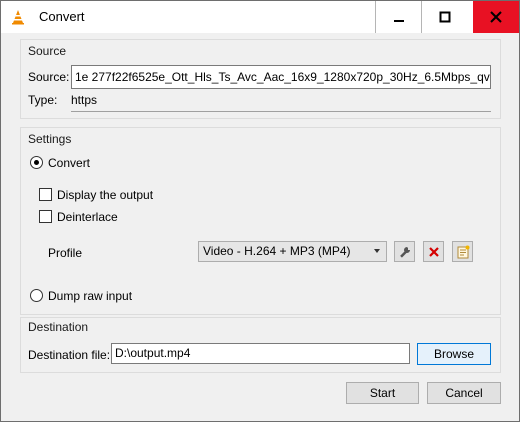  I want to click on type-value: https, so click(84, 100).